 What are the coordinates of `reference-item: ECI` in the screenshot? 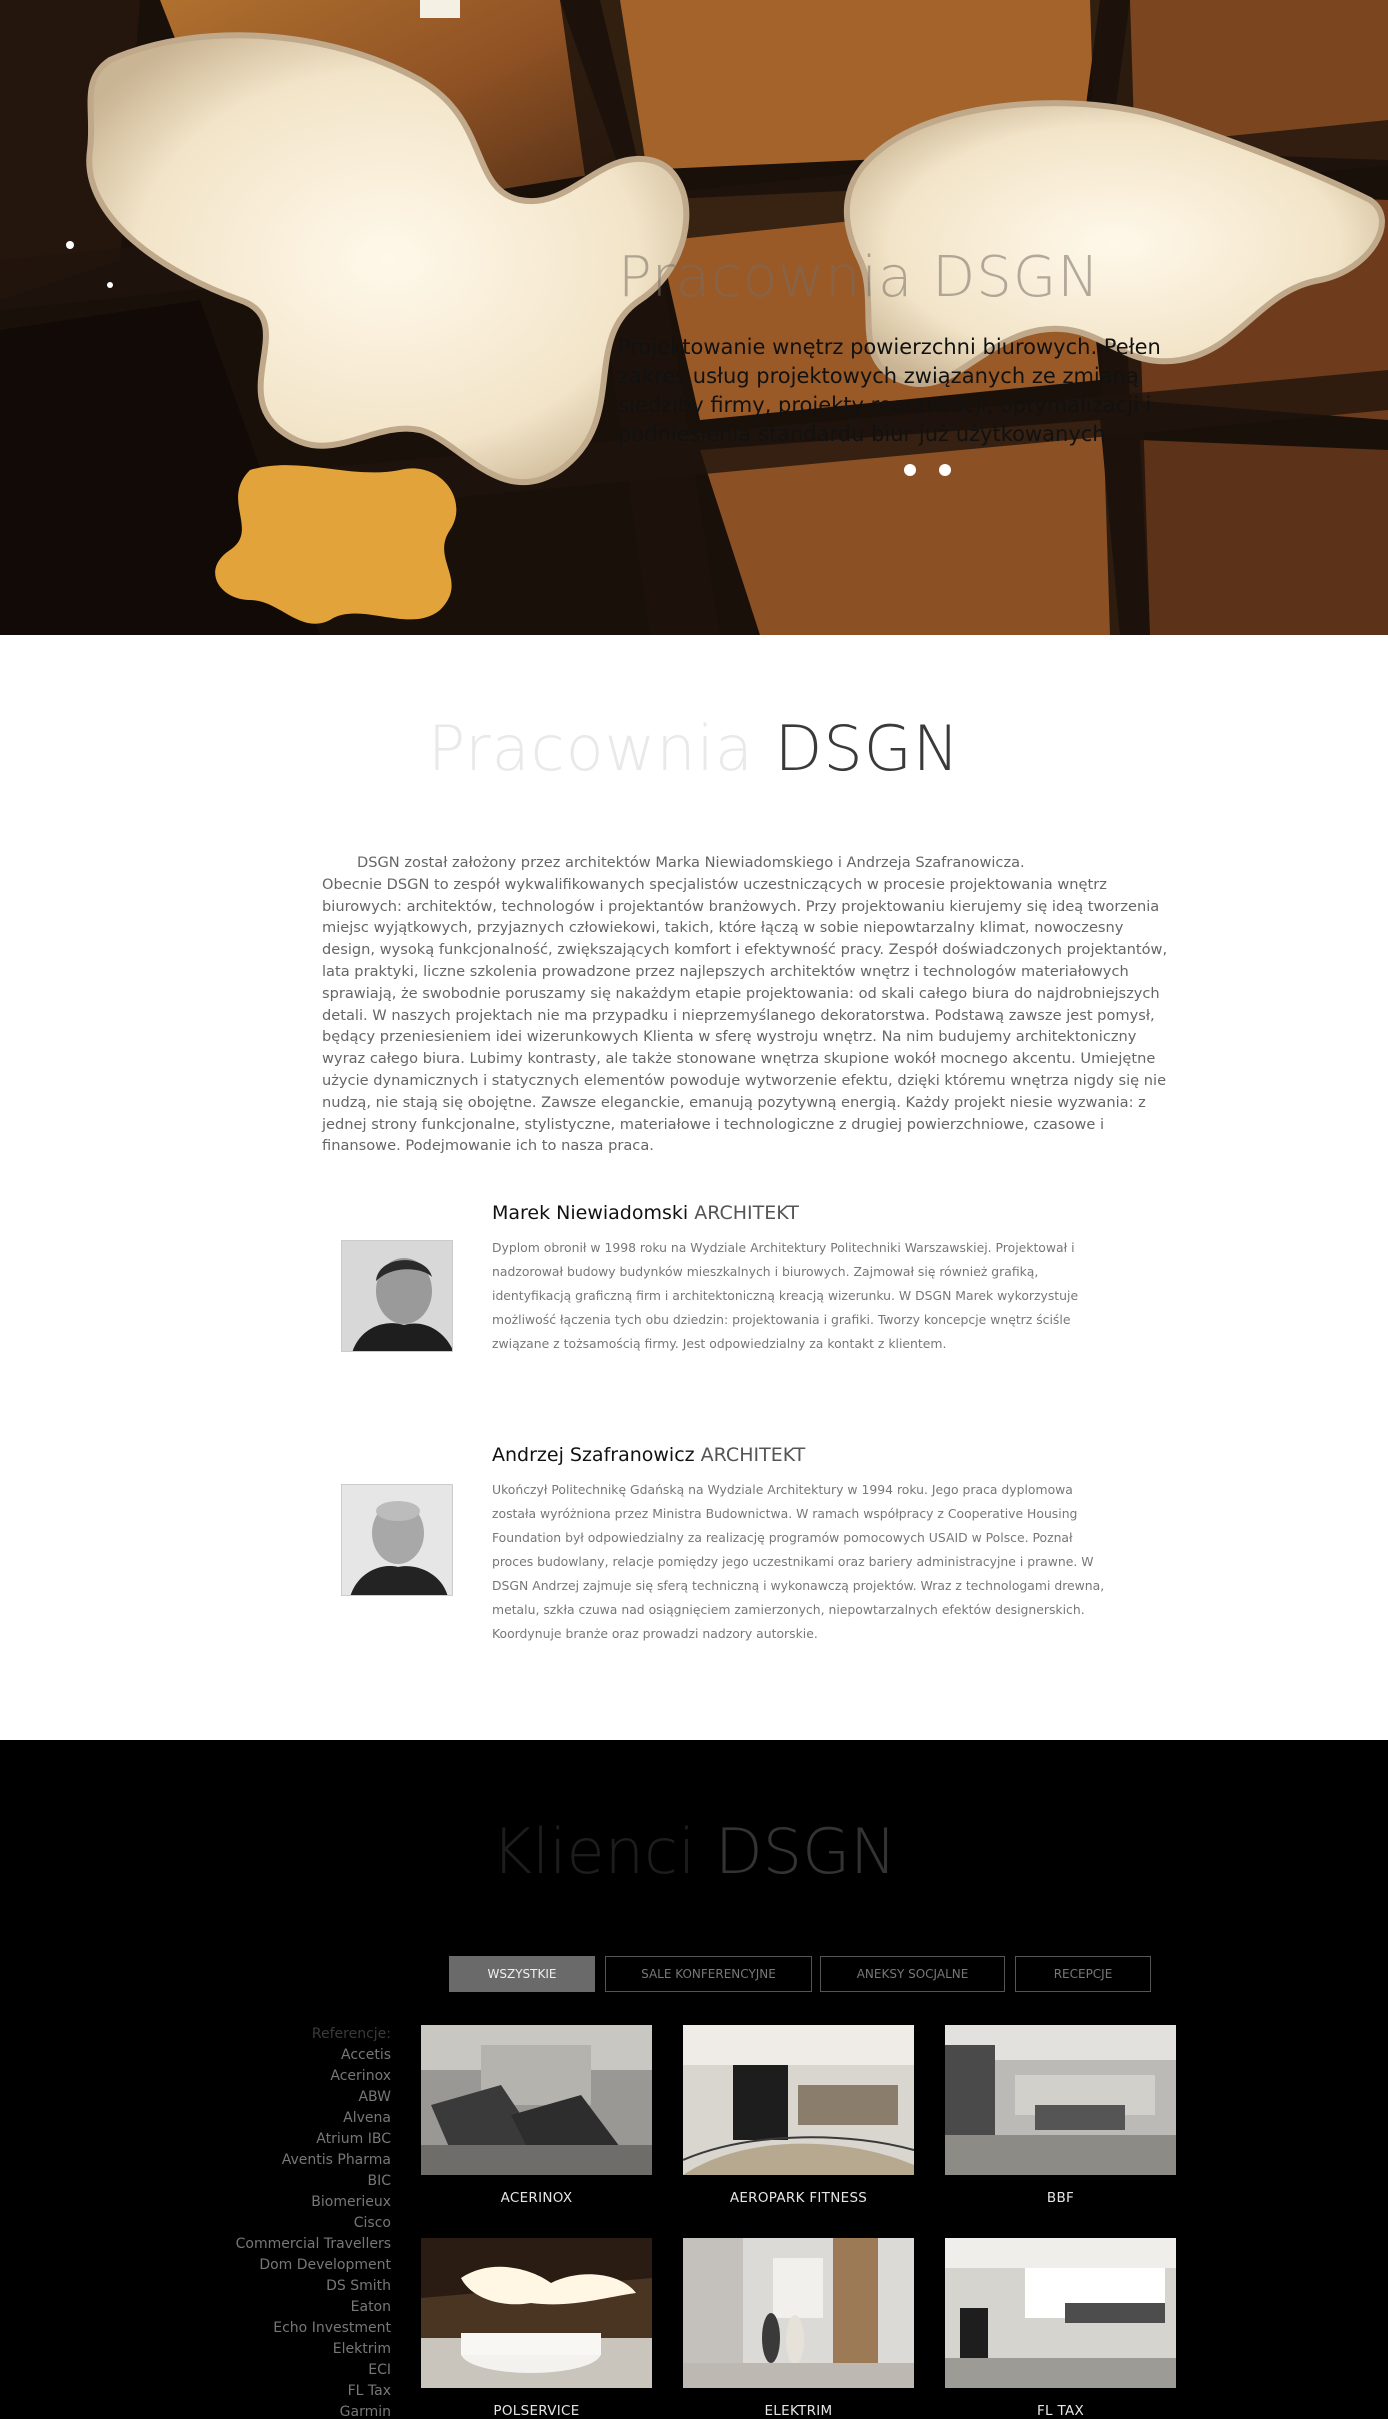 It's located at (270, 2370).